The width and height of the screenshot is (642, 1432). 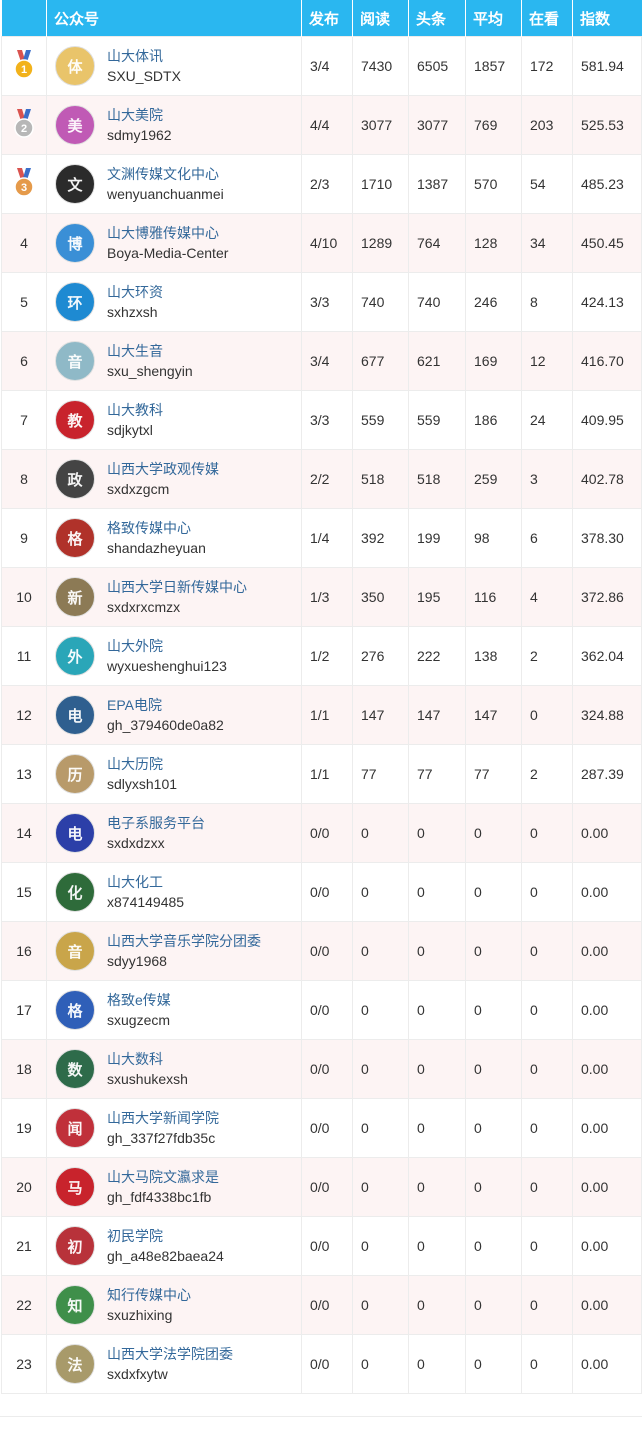 What do you see at coordinates (149, 1295) in the screenshot?
I see `account-name: 知行传媒中心` at bounding box center [149, 1295].